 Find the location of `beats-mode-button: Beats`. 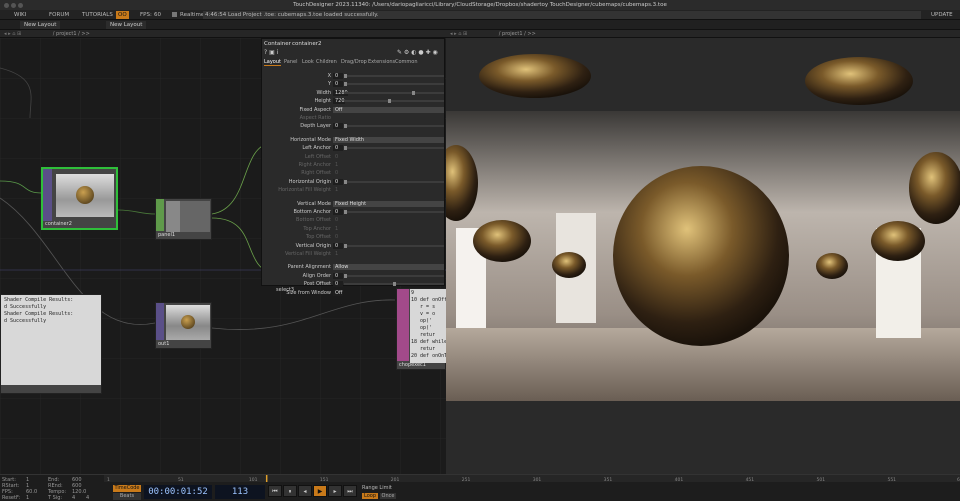

beats-mode-button: Beats is located at coordinates (127, 496).